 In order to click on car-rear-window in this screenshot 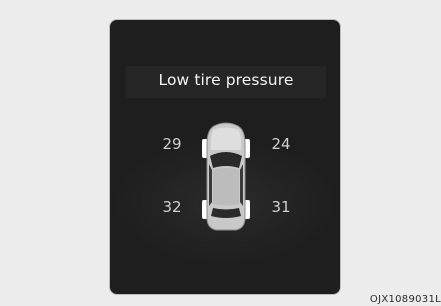, I will do `click(226, 213)`.